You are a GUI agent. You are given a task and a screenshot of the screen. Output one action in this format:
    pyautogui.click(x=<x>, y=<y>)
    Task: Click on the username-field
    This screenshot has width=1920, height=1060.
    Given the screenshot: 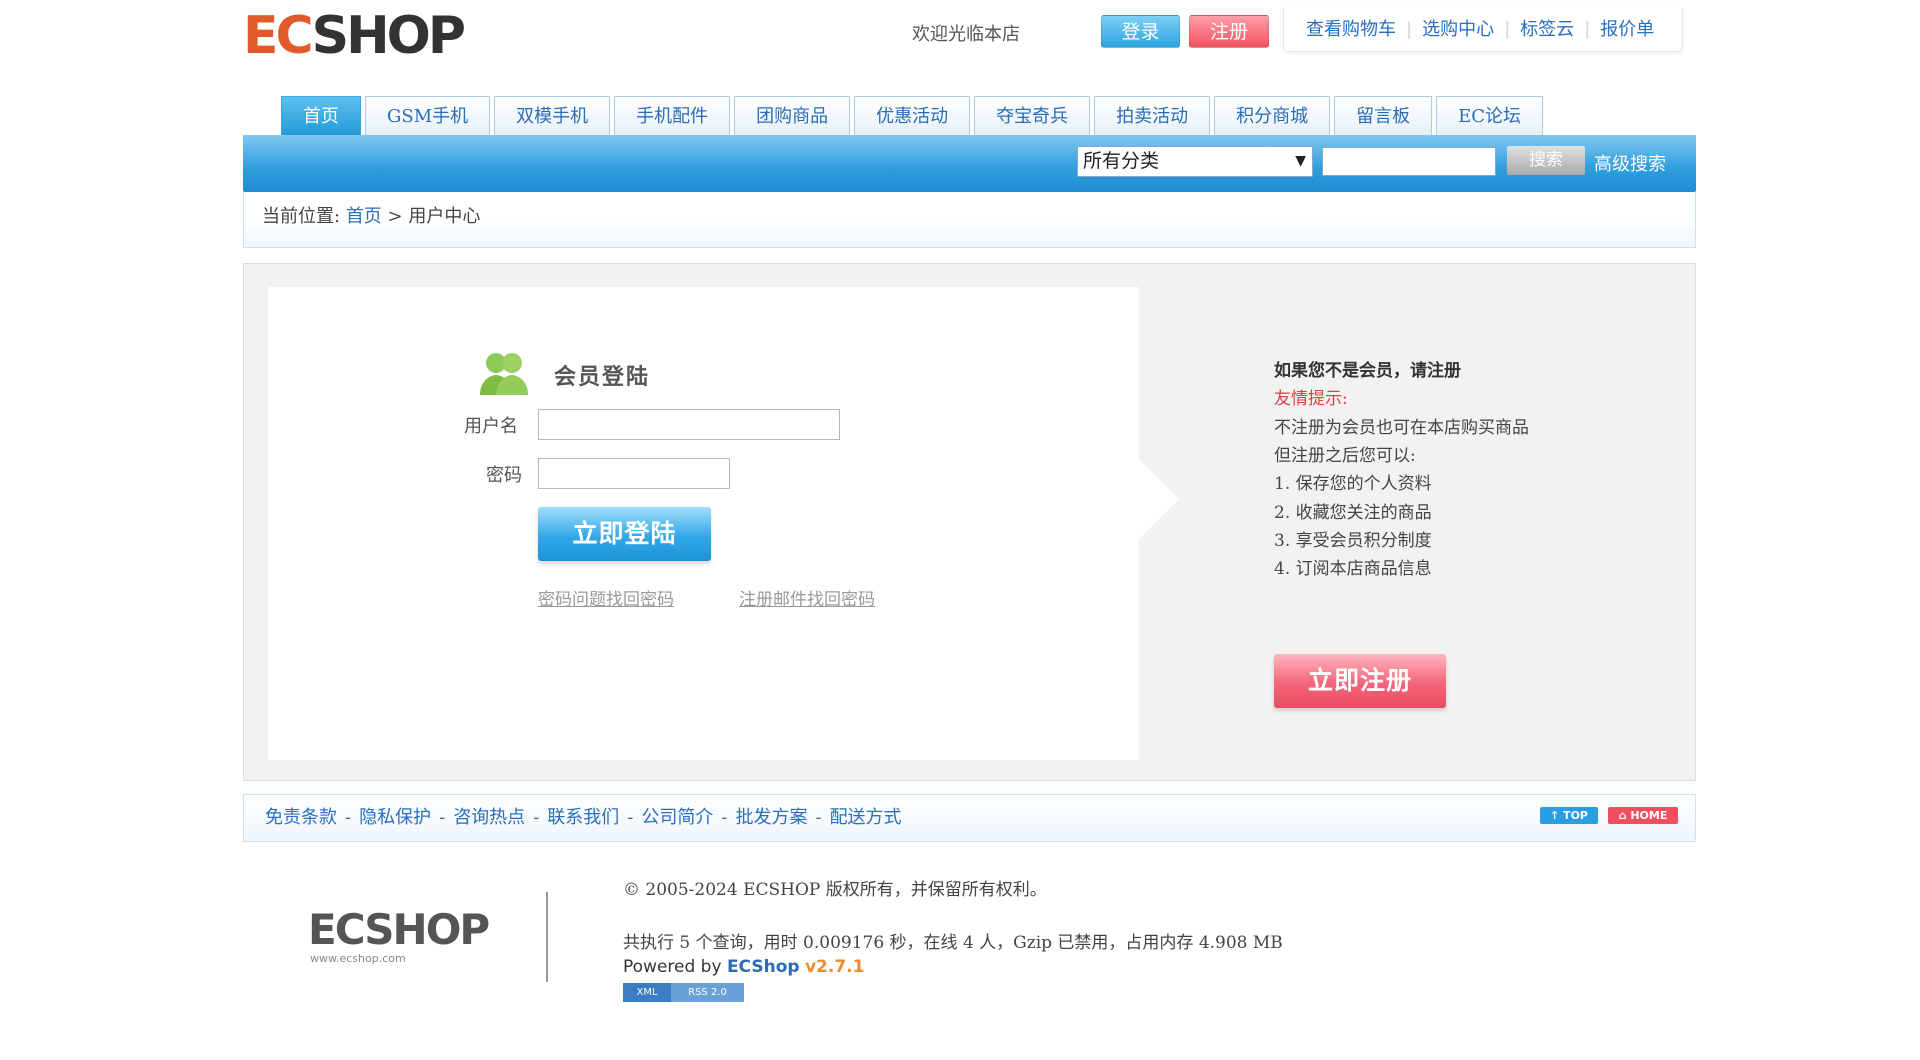 What is the action you would take?
    pyautogui.click(x=689, y=424)
    